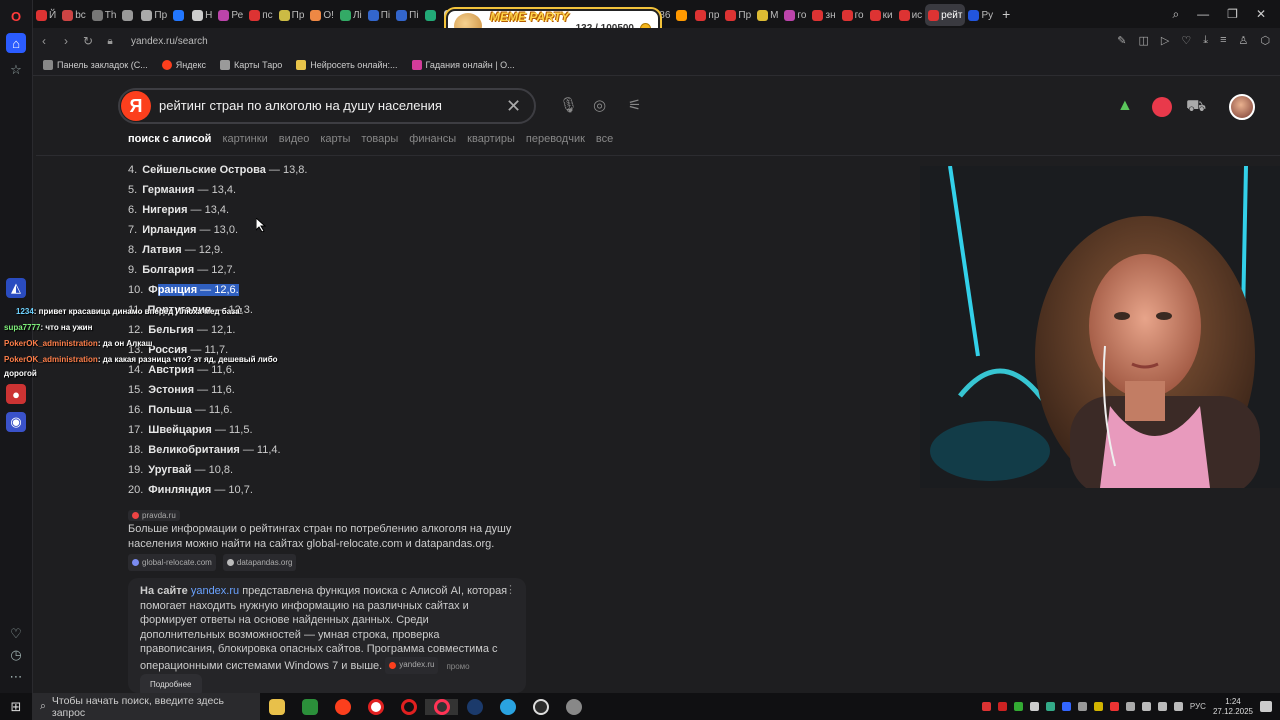 The height and width of the screenshot is (720, 1280). Describe the element at coordinates (1244, 40) in the screenshot. I see `profile-icon: ♙` at that location.